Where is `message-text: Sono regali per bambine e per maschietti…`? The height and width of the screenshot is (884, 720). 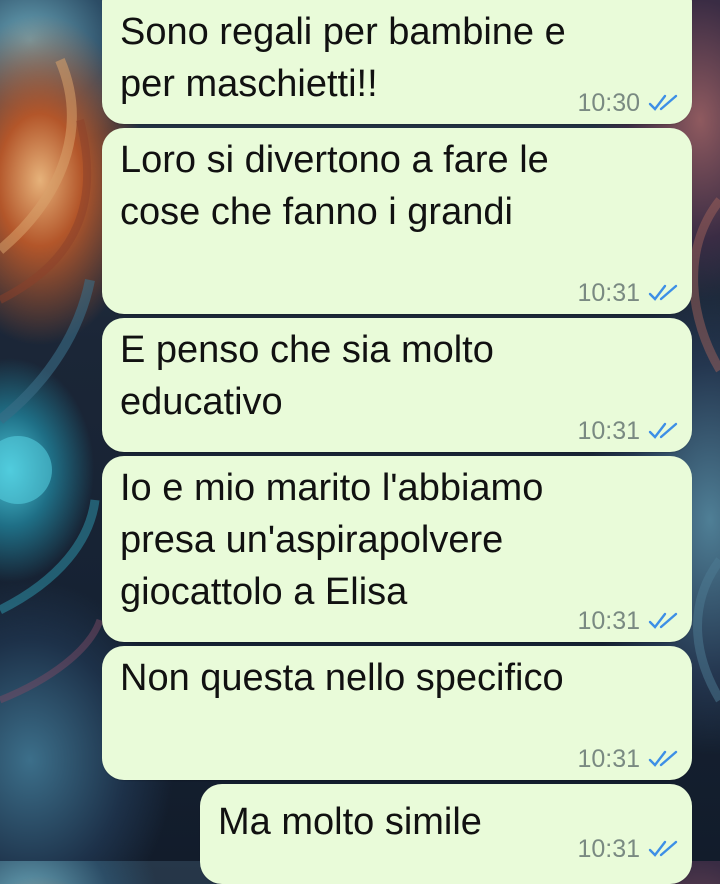 message-text: Sono regali per bambine e per maschietti… is located at coordinates (343, 58).